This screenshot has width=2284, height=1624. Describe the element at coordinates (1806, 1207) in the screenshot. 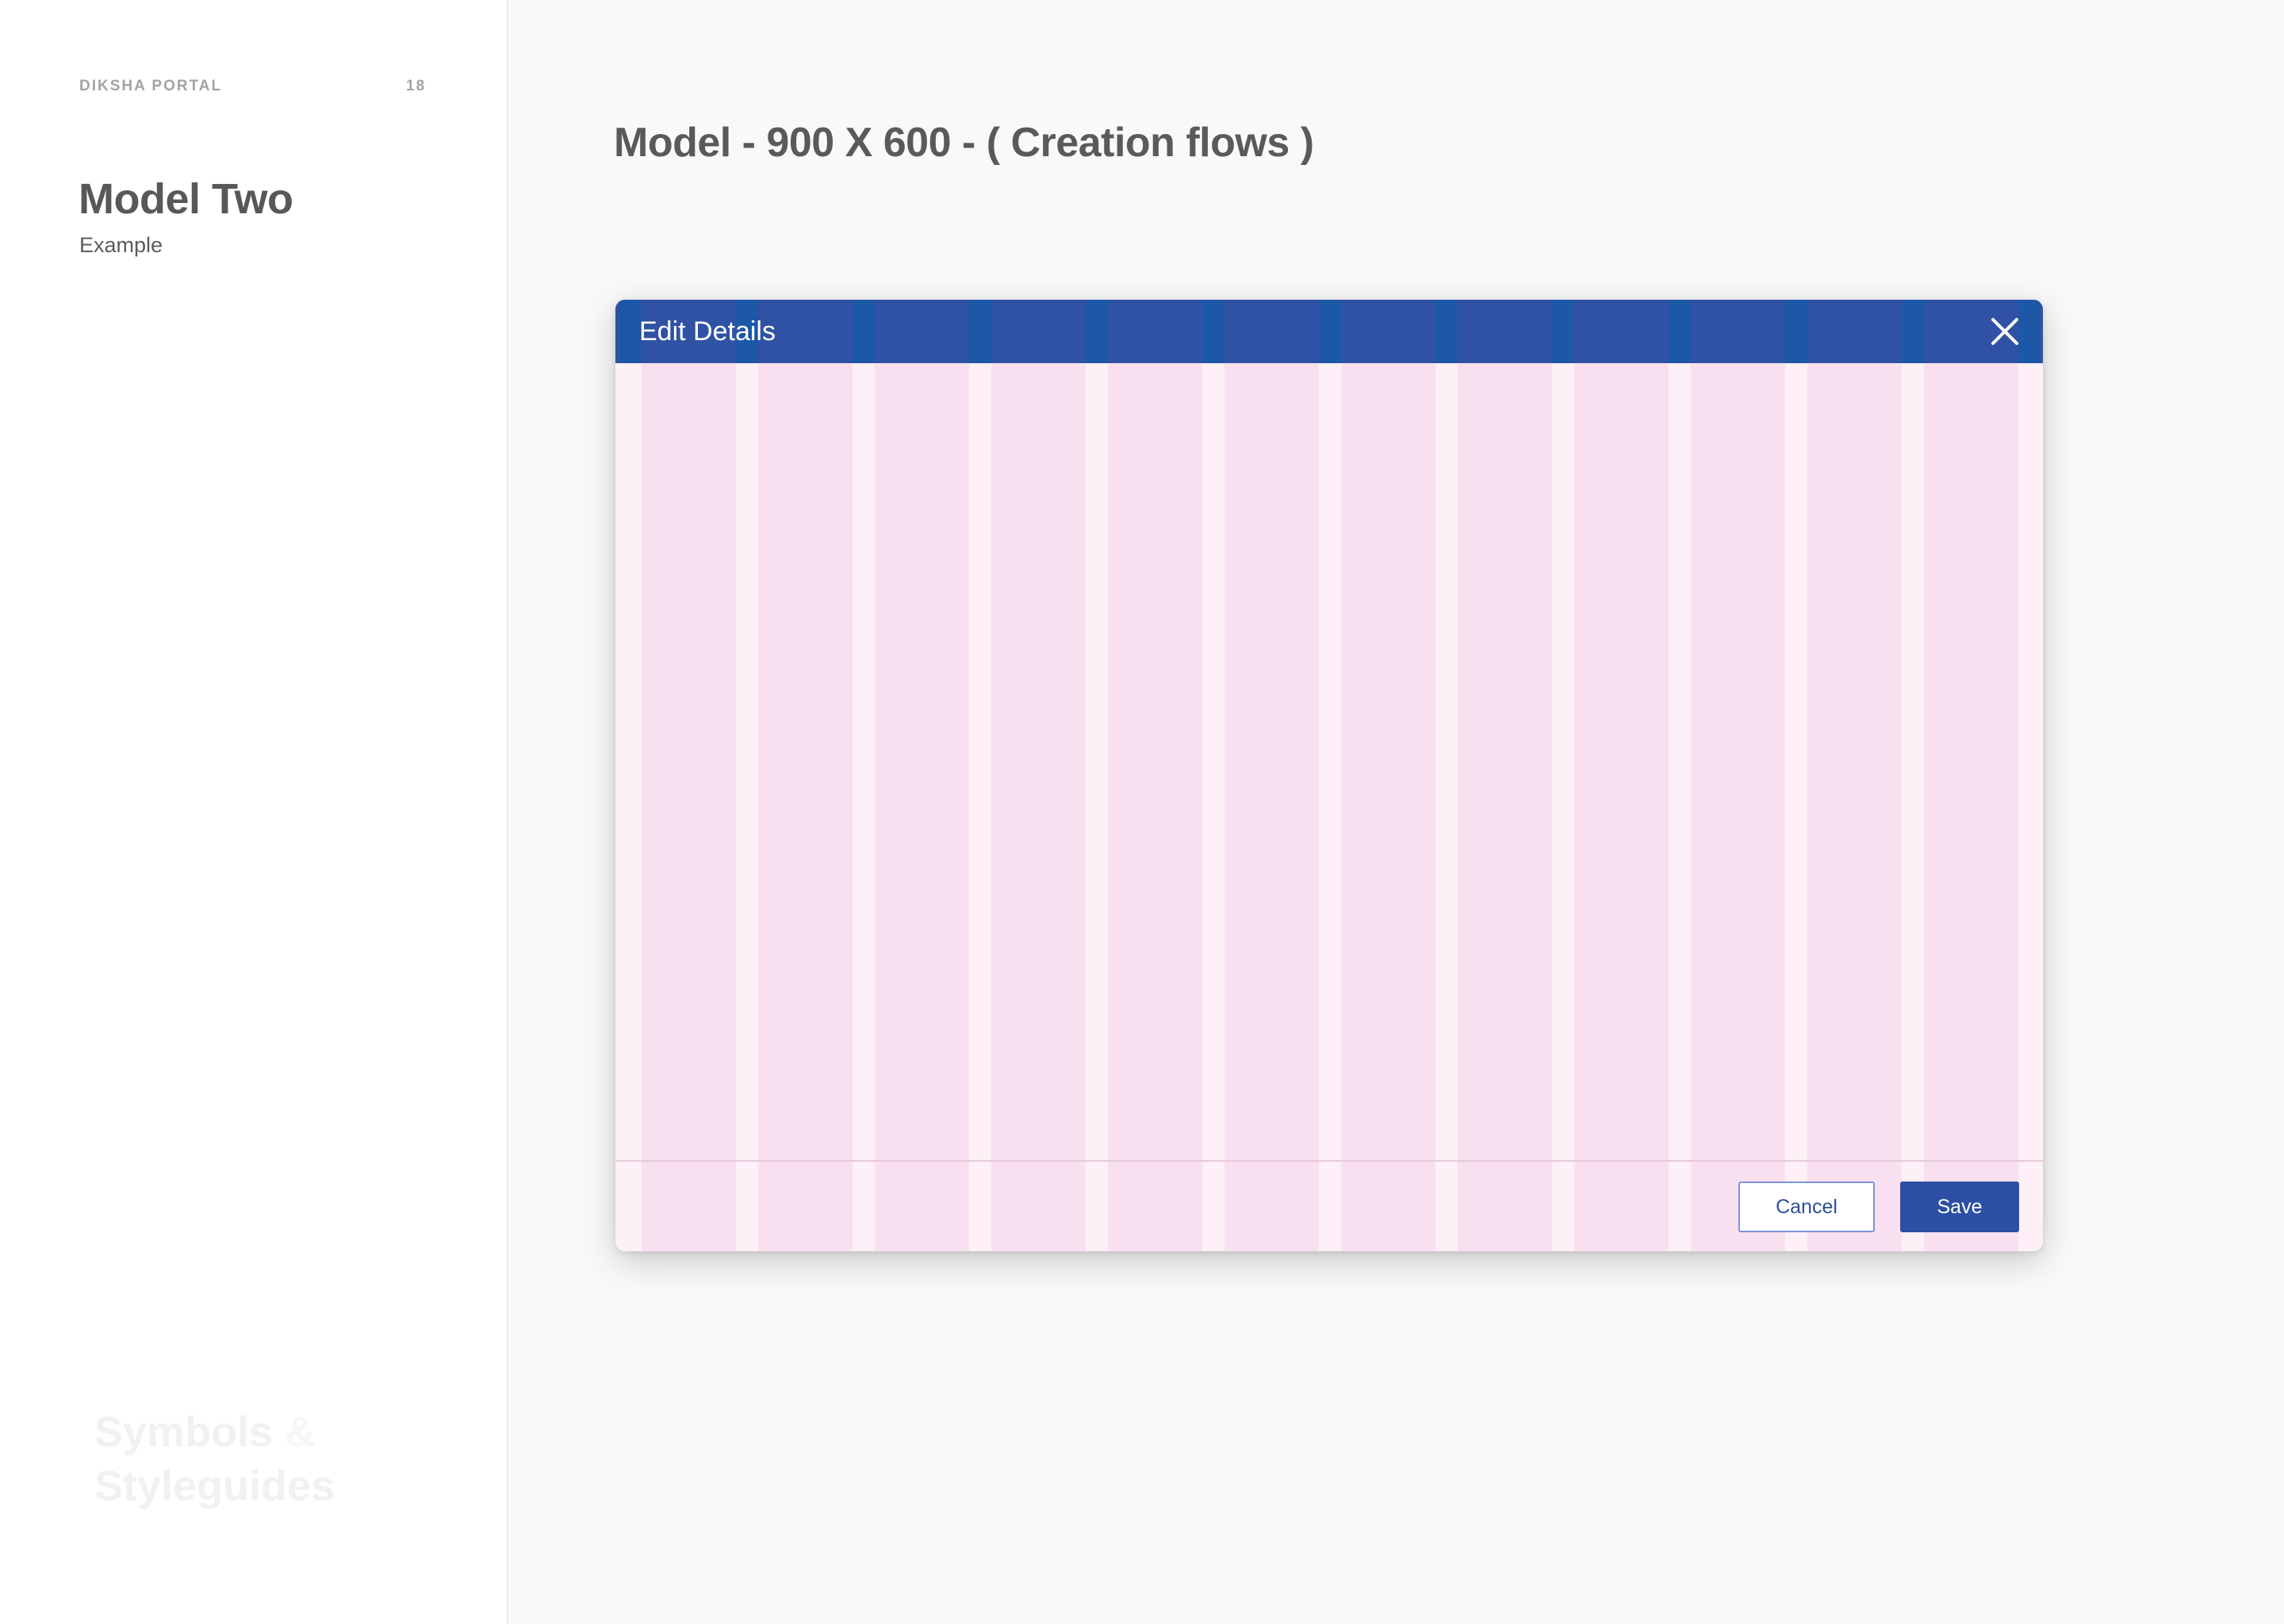

I see `cancel-button: Cancel` at that location.